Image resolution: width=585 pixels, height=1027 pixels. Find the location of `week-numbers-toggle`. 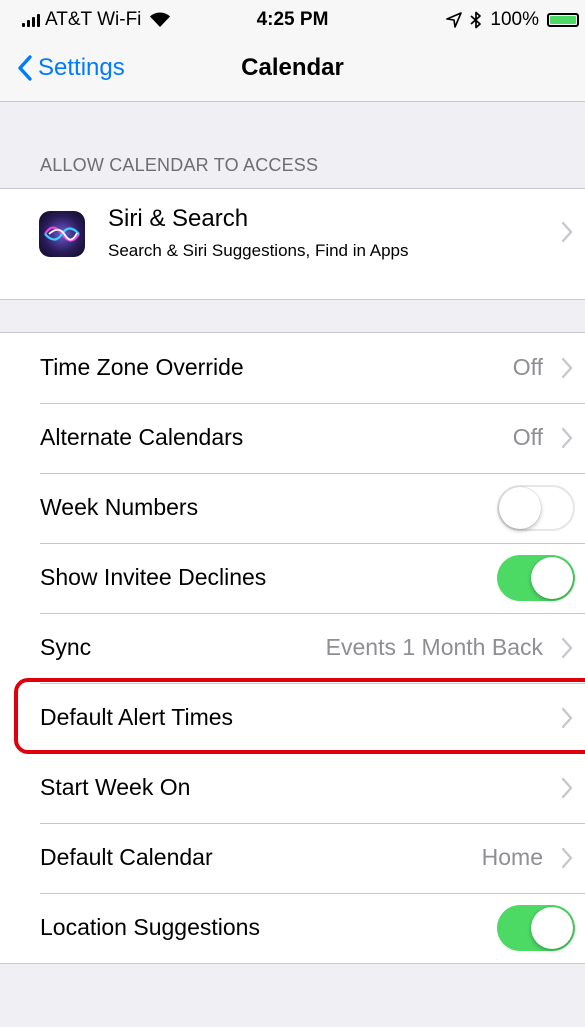

week-numbers-toggle is located at coordinates (536, 508).